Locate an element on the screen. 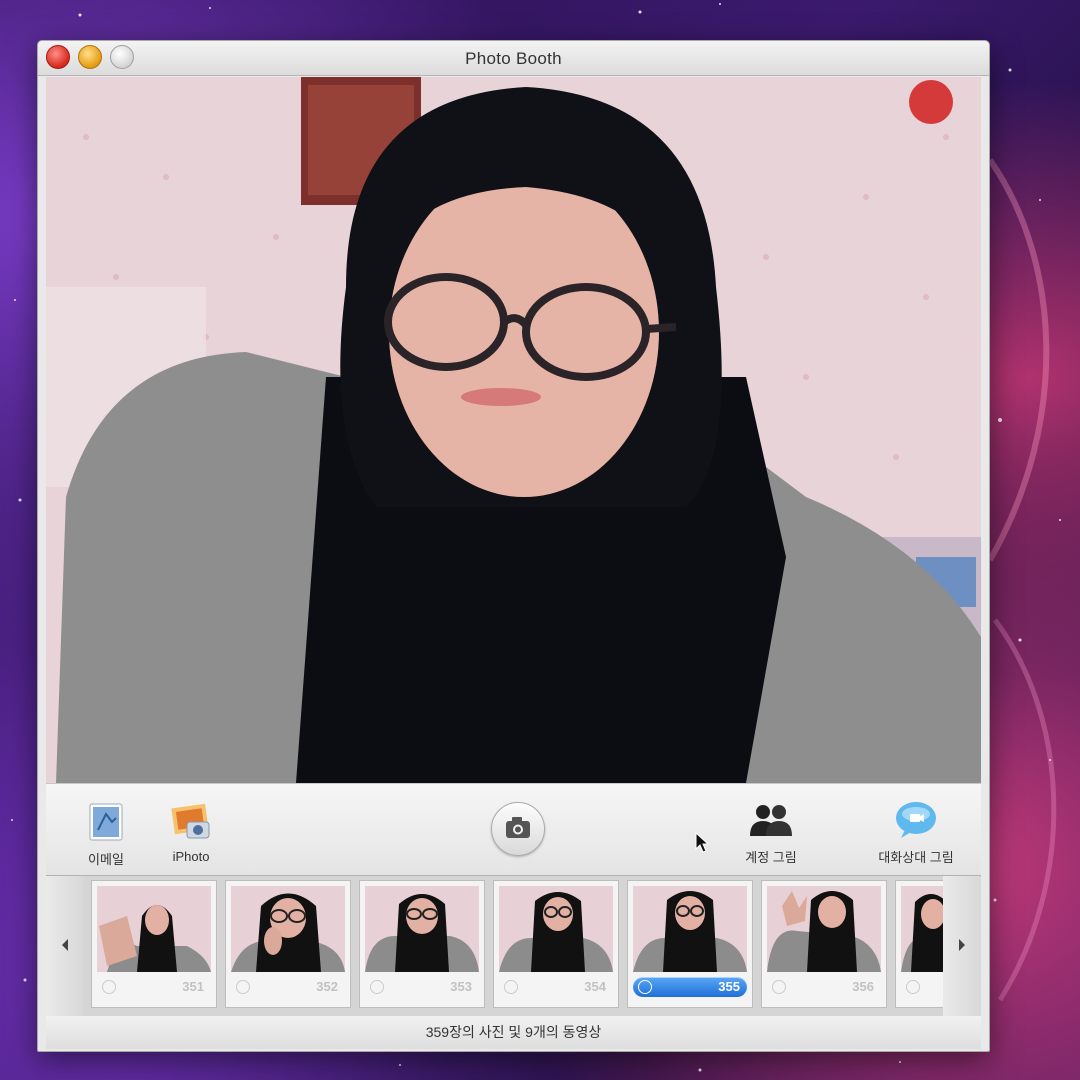  account-picture-label: 계정 그림 is located at coordinates (771, 857).